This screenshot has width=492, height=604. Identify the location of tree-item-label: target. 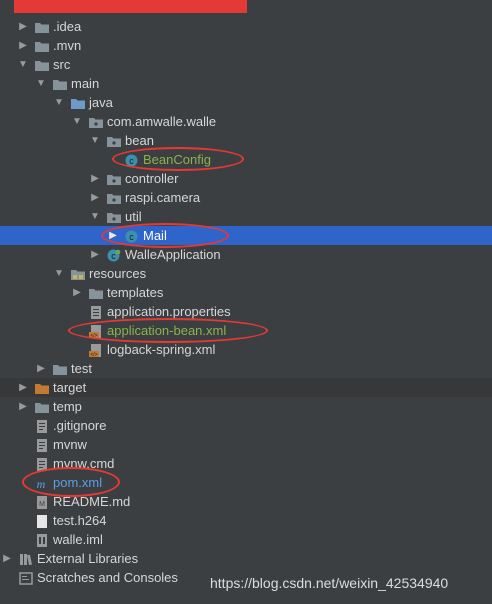
(70, 387).